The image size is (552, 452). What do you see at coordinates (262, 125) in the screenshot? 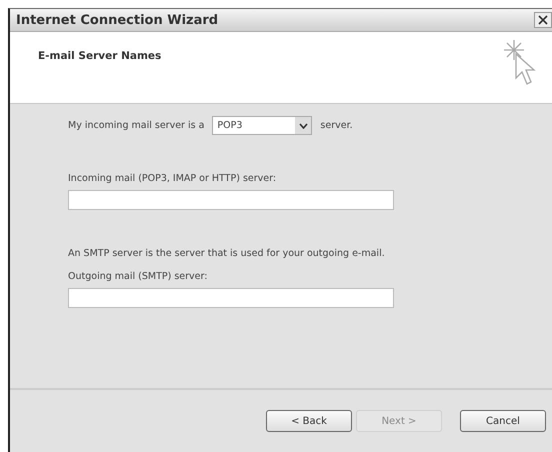
I see `server-type-dropdown: POP3` at bounding box center [262, 125].